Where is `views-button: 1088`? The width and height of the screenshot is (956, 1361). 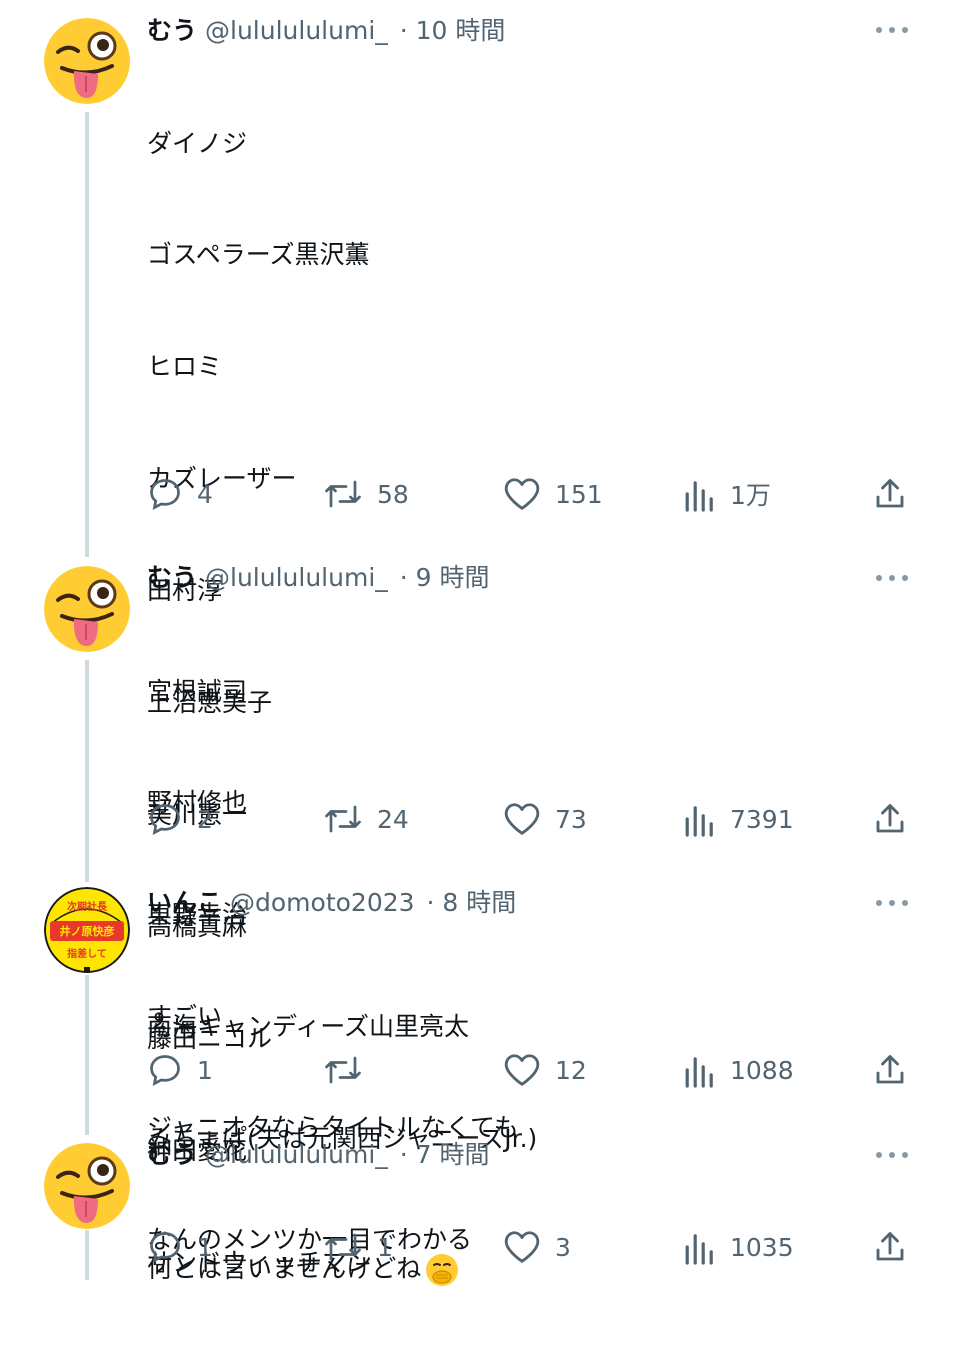 views-button: 1088 is located at coordinates (739, 1070).